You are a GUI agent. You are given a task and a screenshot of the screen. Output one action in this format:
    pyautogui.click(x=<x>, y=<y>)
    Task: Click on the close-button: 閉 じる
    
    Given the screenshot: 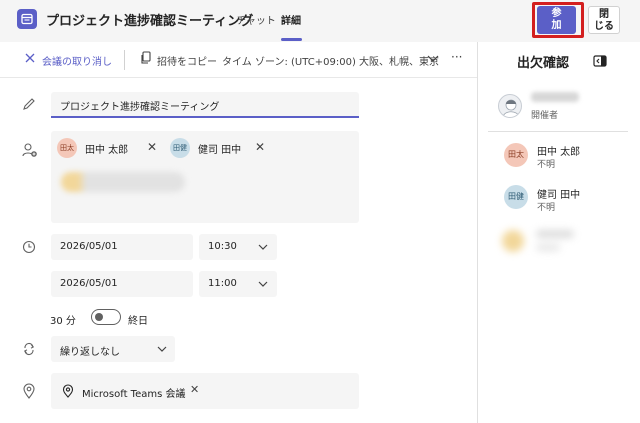 What is the action you would take?
    pyautogui.click(x=604, y=20)
    